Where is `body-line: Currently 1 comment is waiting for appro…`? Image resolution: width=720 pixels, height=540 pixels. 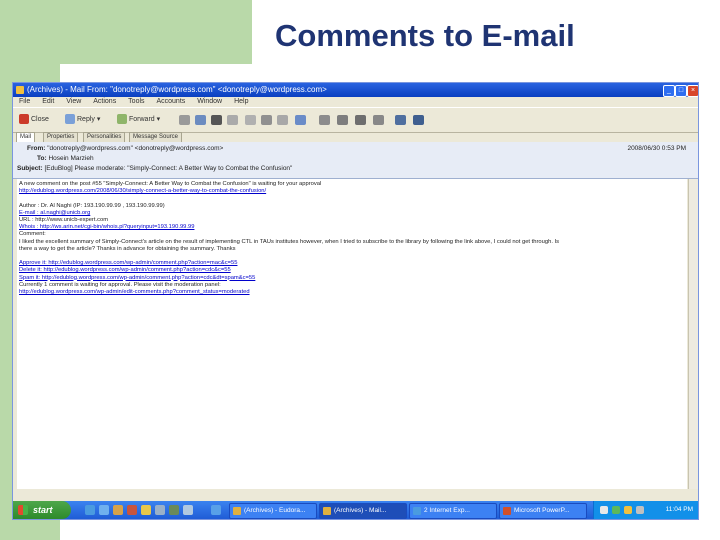 body-line: Currently 1 comment is waiting for appro… is located at coordinates (120, 284).